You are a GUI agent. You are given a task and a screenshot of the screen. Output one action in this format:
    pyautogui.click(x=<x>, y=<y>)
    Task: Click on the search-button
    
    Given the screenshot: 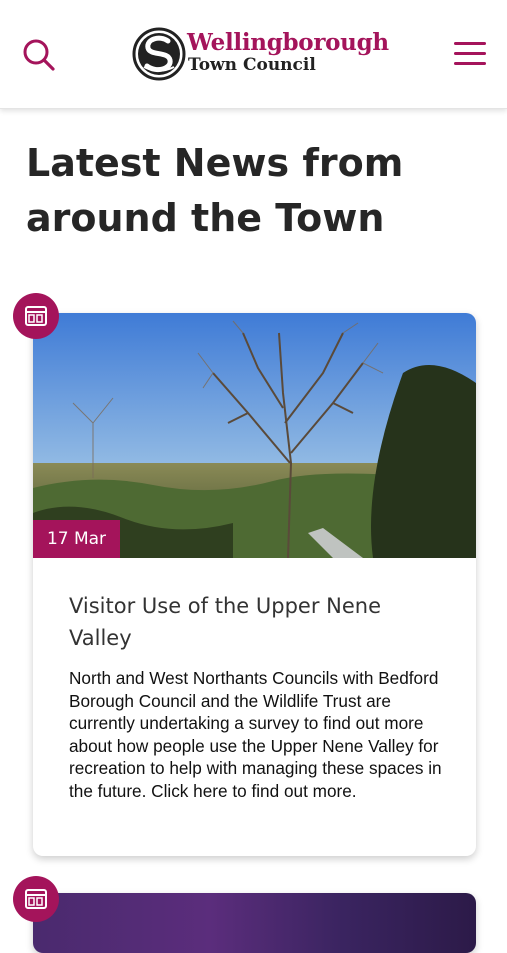 What is the action you would take?
    pyautogui.click(x=38, y=54)
    